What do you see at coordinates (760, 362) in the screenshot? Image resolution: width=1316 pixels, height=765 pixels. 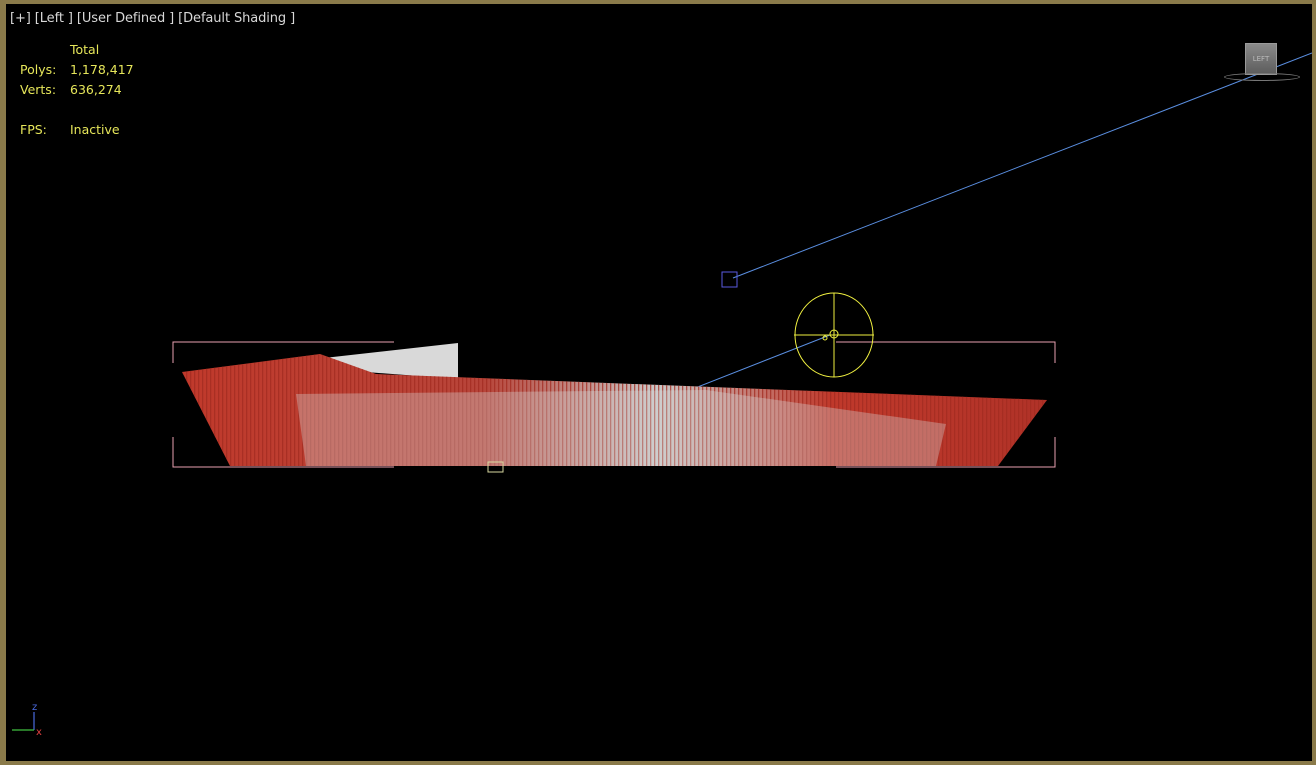 I see `light-direction-line` at bounding box center [760, 362].